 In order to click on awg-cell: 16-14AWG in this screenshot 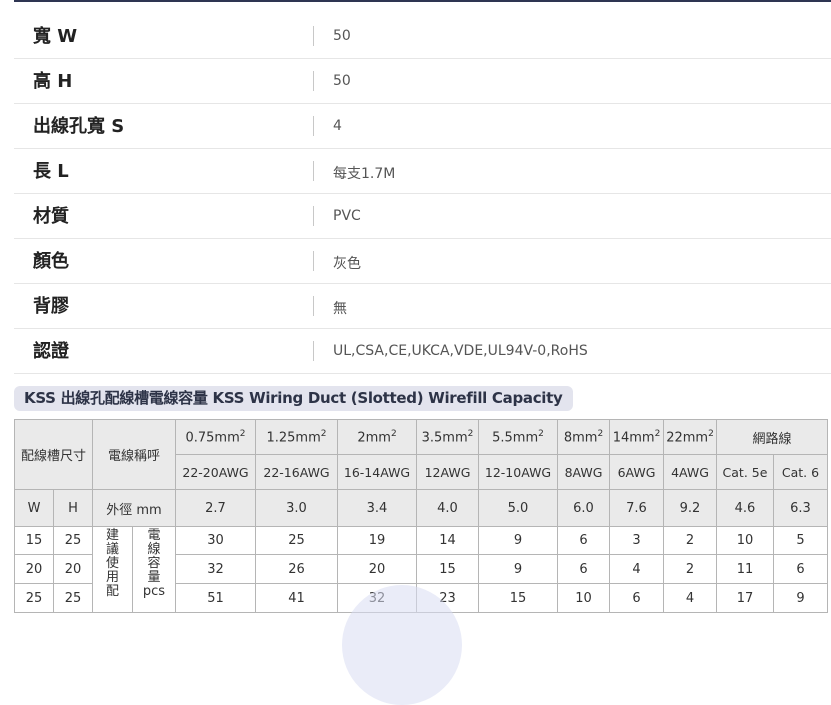, I will do `click(377, 472)`.